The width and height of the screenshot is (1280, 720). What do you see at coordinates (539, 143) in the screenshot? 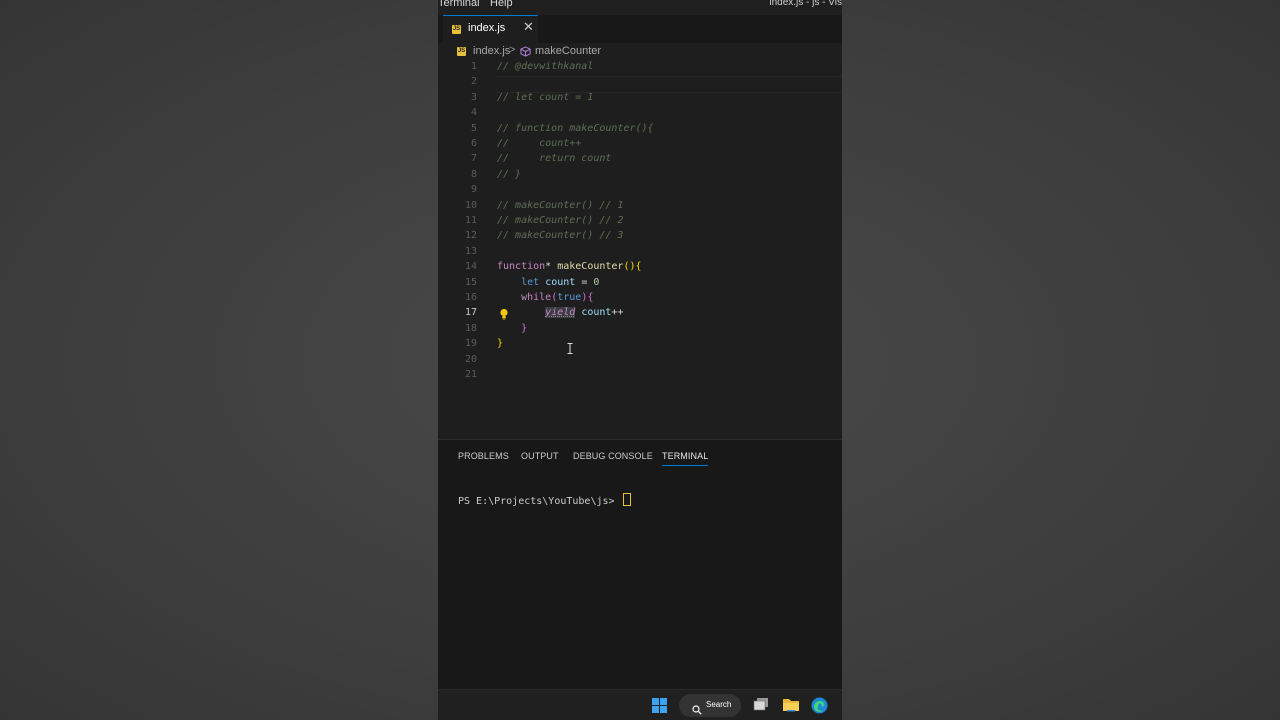
I see `code-text: // count++` at bounding box center [539, 143].